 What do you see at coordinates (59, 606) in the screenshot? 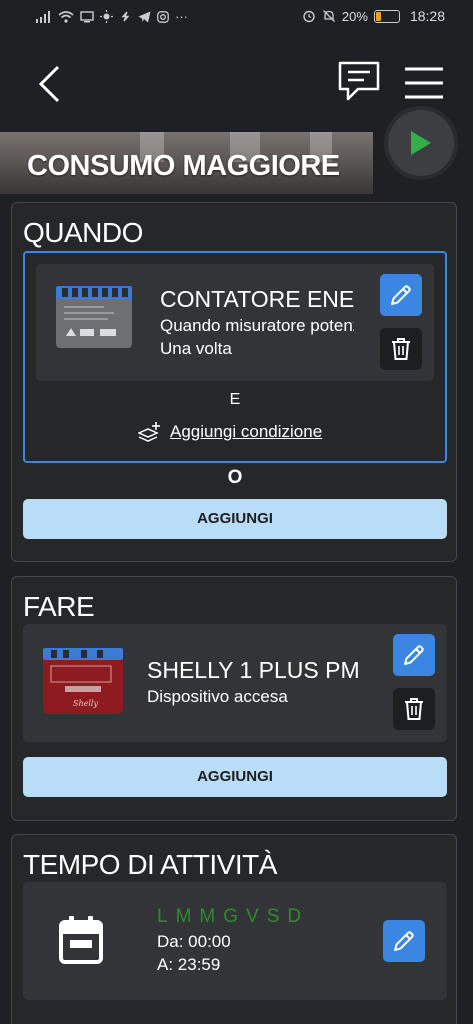
I see `do-title: FARE` at bounding box center [59, 606].